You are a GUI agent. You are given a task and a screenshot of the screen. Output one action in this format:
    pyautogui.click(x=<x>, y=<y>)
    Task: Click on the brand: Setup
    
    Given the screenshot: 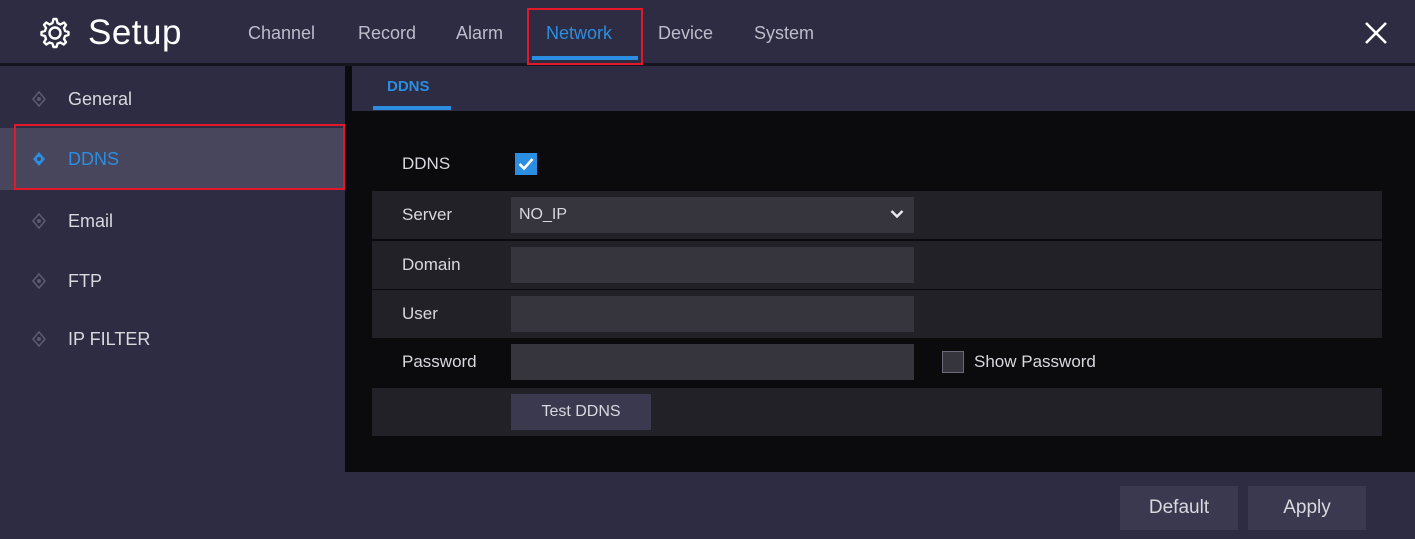 What is the action you would take?
    pyautogui.click(x=108, y=33)
    